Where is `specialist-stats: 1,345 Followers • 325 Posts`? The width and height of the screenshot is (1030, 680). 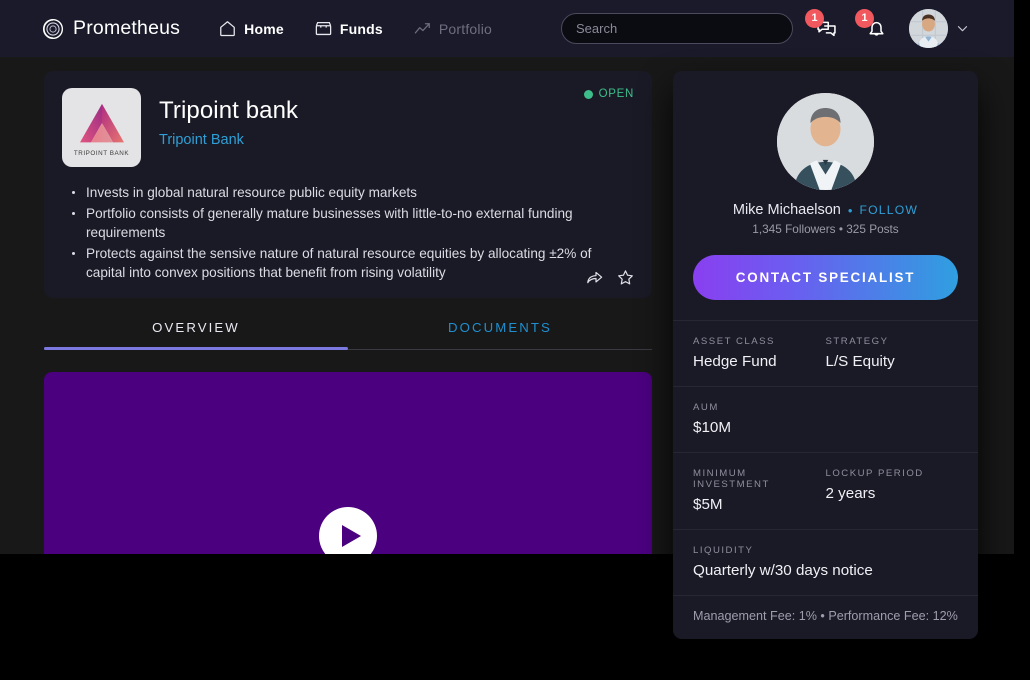
specialist-stats: 1,345 Followers • 325 Posts is located at coordinates (825, 229).